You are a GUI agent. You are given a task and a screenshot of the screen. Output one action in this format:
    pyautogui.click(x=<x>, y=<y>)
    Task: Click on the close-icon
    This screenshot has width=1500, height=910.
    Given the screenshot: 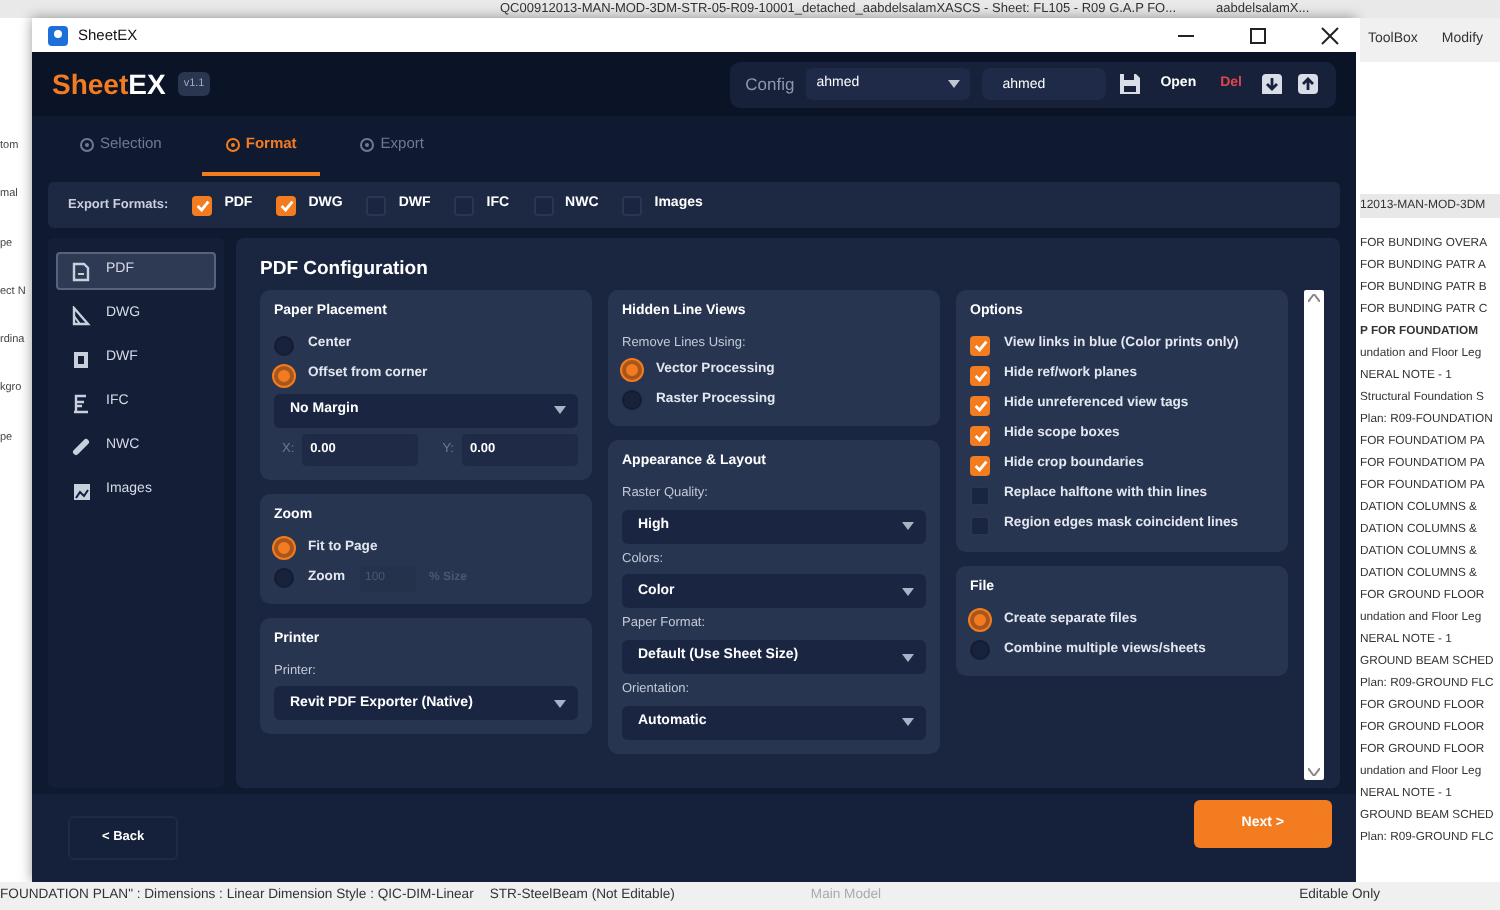 What is the action you would take?
    pyautogui.click(x=1330, y=35)
    